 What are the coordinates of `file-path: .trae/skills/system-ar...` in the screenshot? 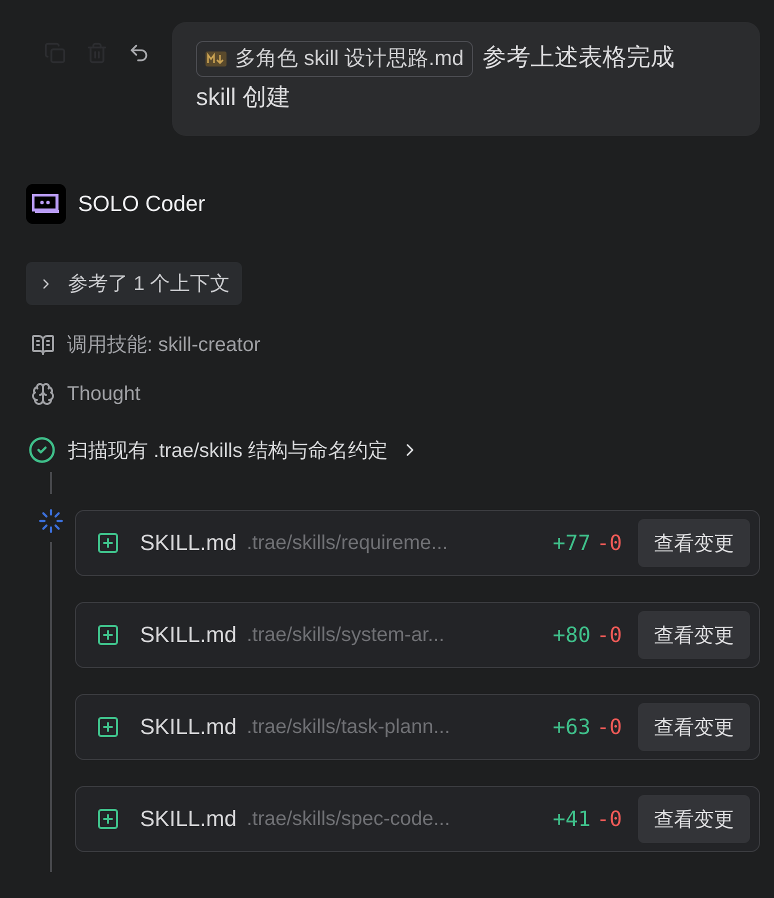 It's located at (346, 635).